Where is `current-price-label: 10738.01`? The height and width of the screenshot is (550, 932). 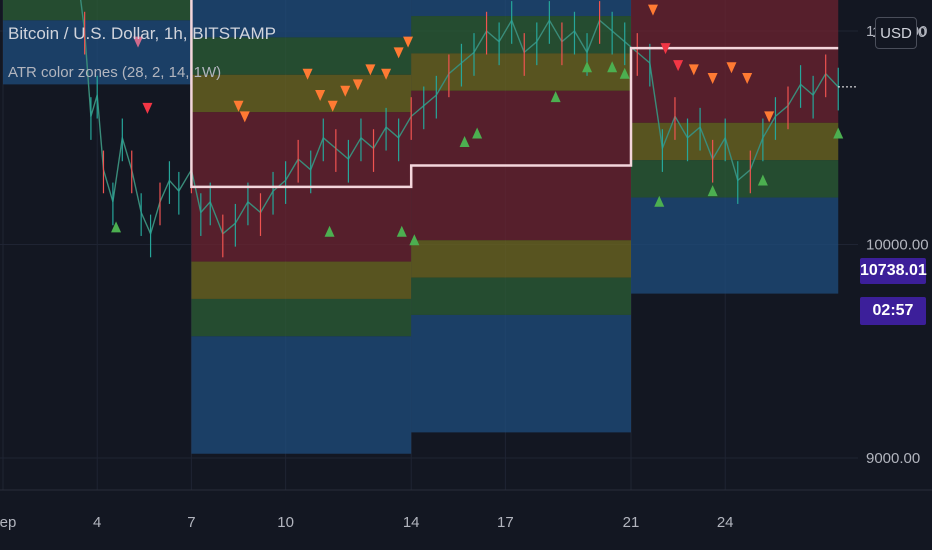
current-price-label: 10738.01 is located at coordinates (893, 271).